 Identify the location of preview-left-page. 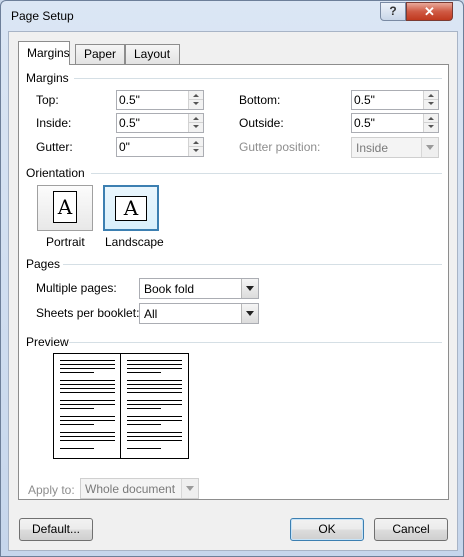
(87, 406).